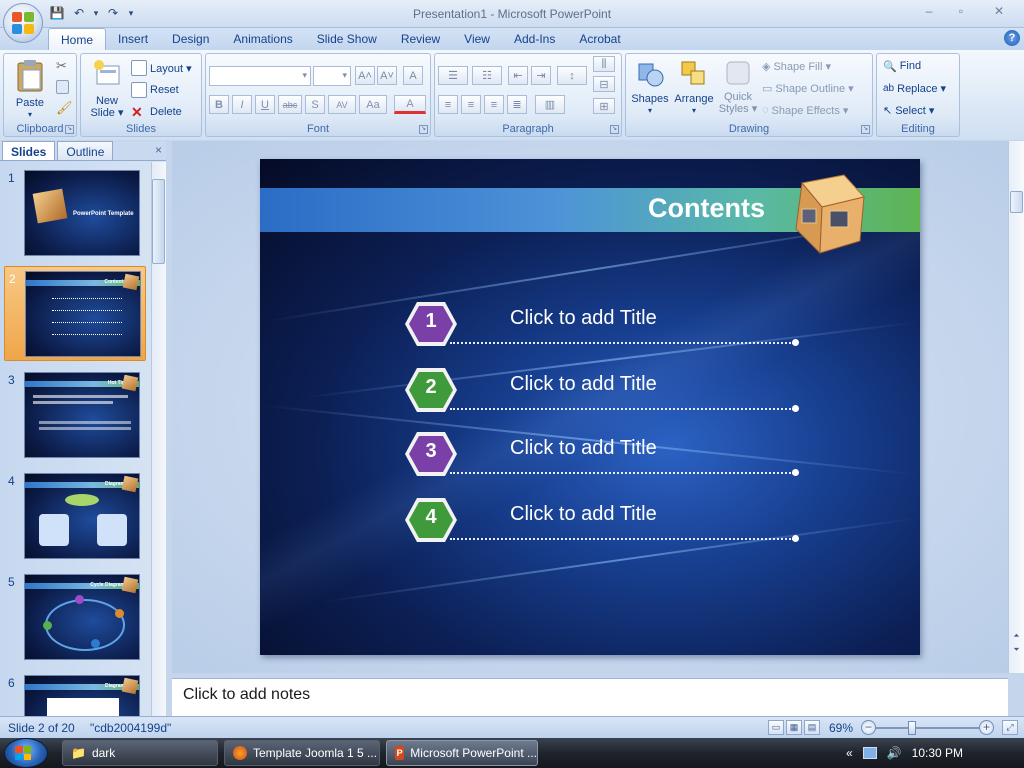 This screenshot has width=1024, height=768. I want to click on next-slide-icon: ⏷, so click(1016, 650).